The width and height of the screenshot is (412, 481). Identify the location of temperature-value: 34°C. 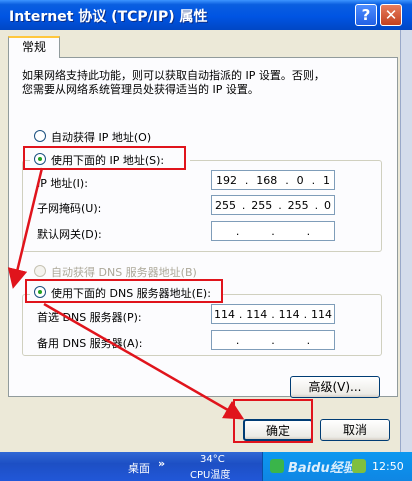
(212, 459).